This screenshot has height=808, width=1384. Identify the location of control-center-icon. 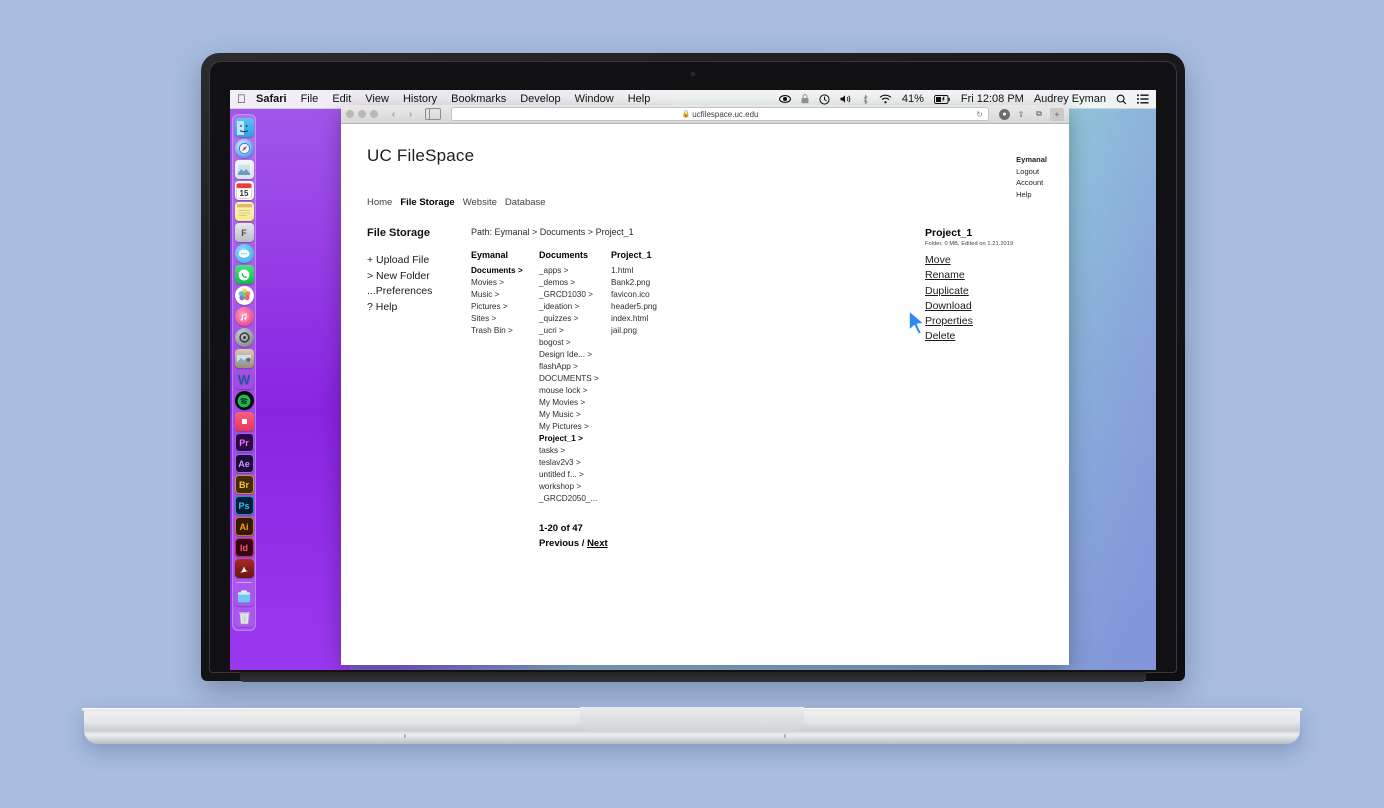
(1143, 99).